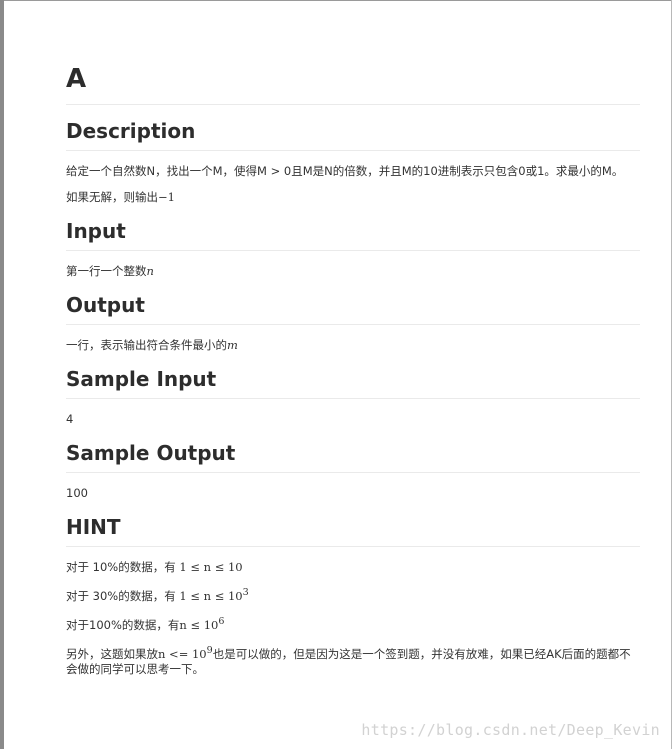 The height and width of the screenshot is (749, 672). I want to click on sample-output-section: Sample Output 100, so click(353, 470).